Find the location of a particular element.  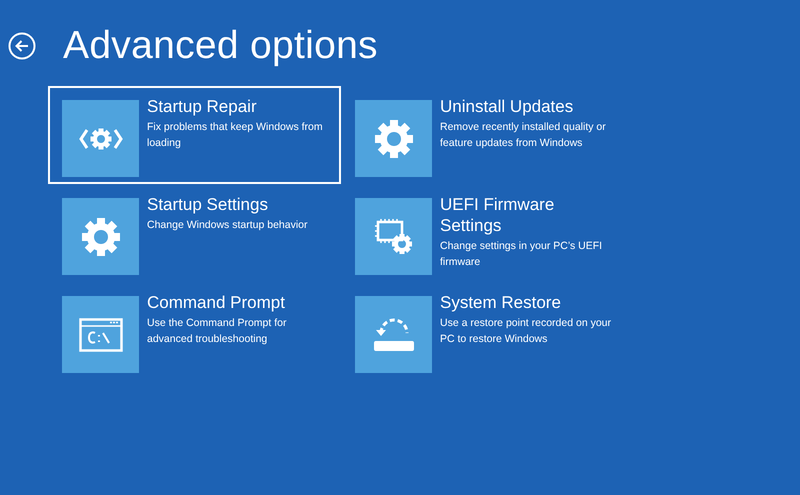

chip-gear-icon is located at coordinates (394, 237).